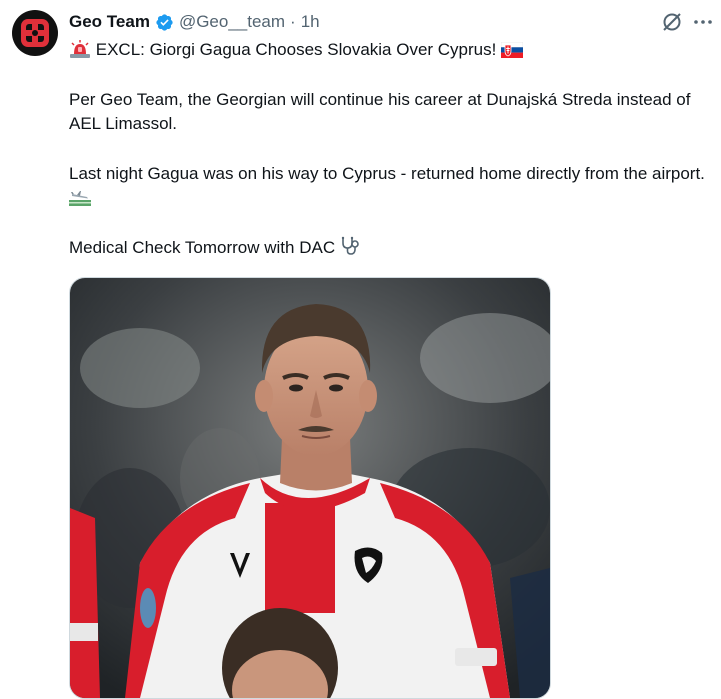  What do you see at coordinates (202, 247) in the screenshot?
I see `tweet-line-4-text: Medical Check Tomorrow with DAC` at bounding box center [202, 247].